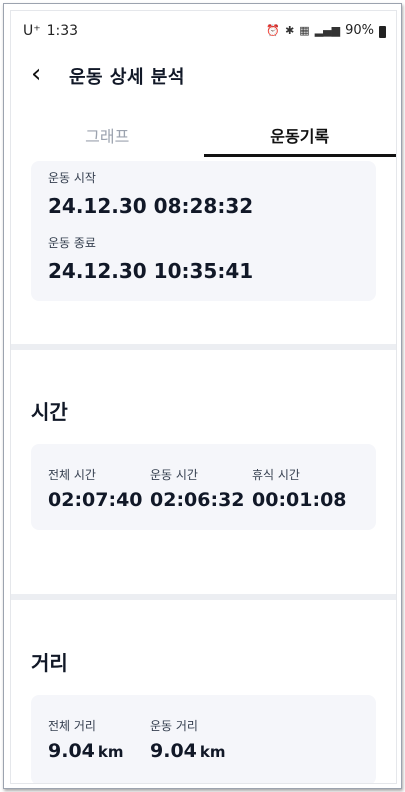 Image resolution: width=405 pixels, height=792 pixels. I want to click on start-label: 운동 시작, so click(72, 178).